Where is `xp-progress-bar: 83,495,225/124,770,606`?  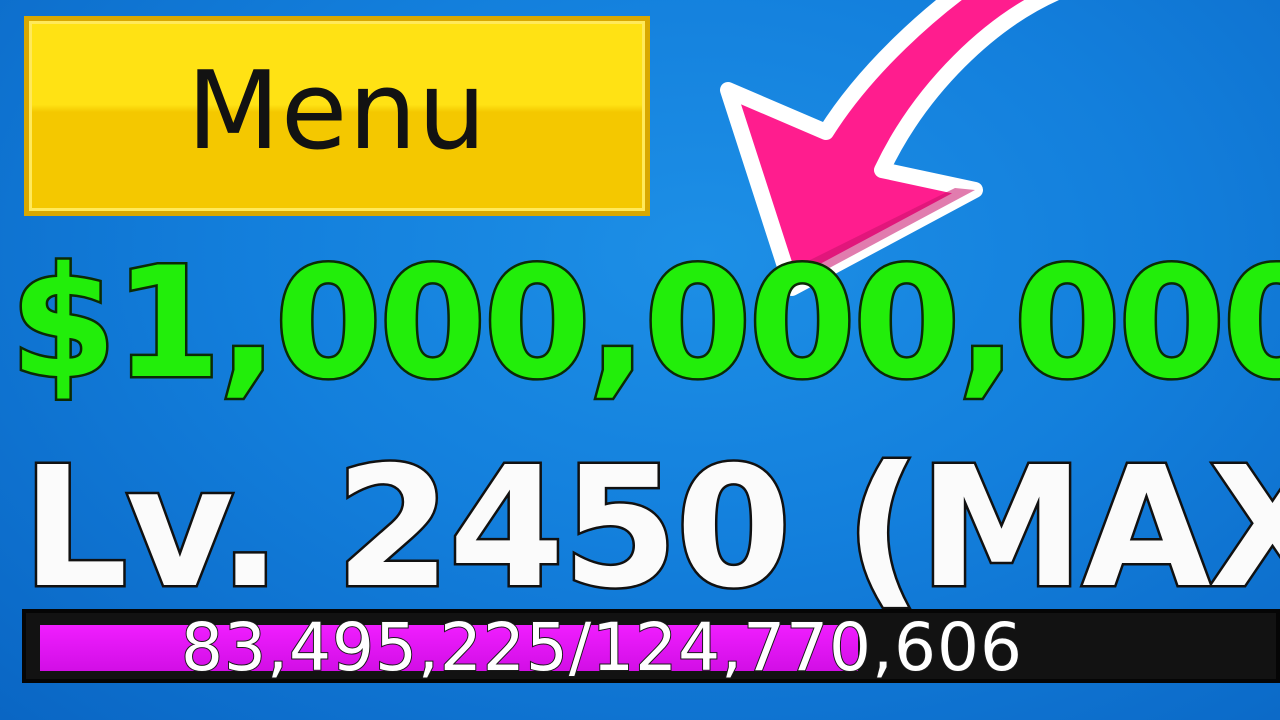
xp-progress-bar: 83,495,225/124,770,606 is located at coordinates (651, 646).